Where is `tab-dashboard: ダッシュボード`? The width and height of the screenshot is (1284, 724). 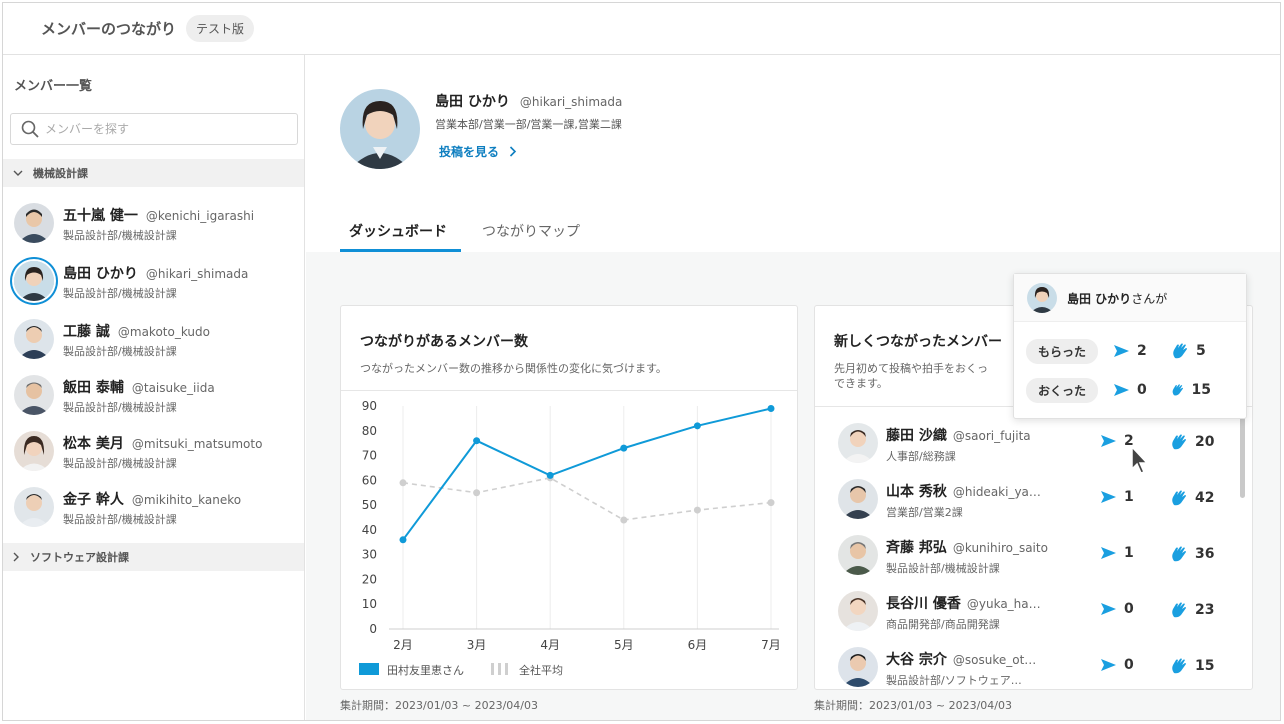 tab-dashboard: ダッシュボード is located at coordinates (398, 231).